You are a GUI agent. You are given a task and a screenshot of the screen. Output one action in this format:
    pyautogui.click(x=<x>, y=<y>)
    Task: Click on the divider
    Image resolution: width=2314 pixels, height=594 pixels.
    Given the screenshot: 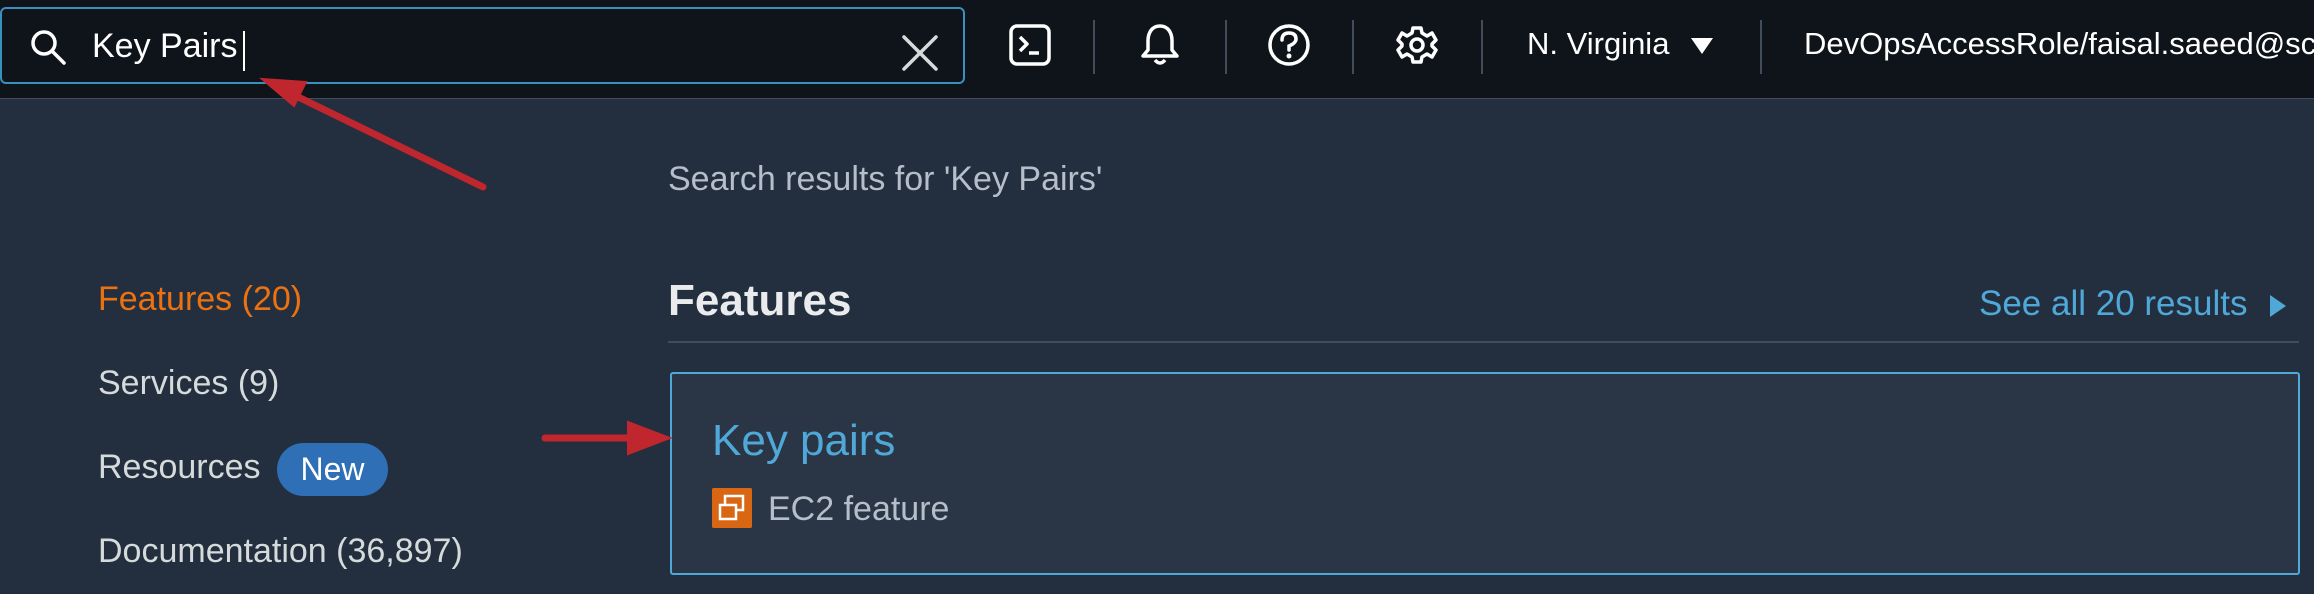 What is the action you would take?
    pyautogui.click(x=1483, y=342)
    